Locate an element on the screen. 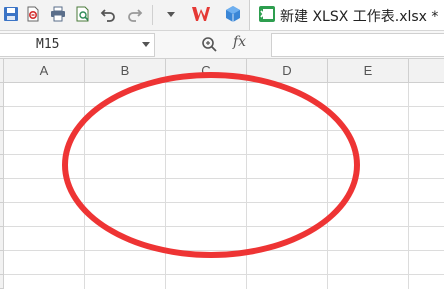  save-icon is located at coordinates (11, 14).